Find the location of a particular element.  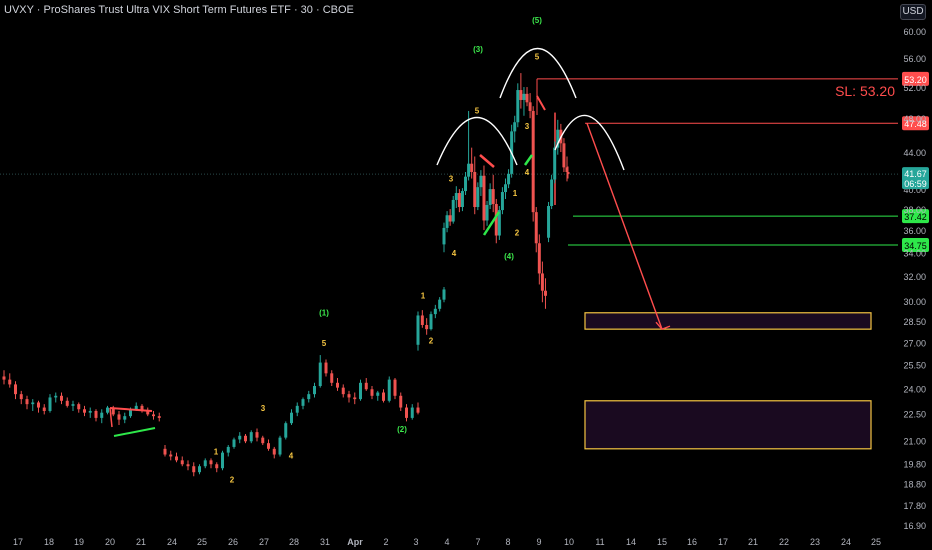

x-tick-label: 24 is located at coordinates (846, 542).